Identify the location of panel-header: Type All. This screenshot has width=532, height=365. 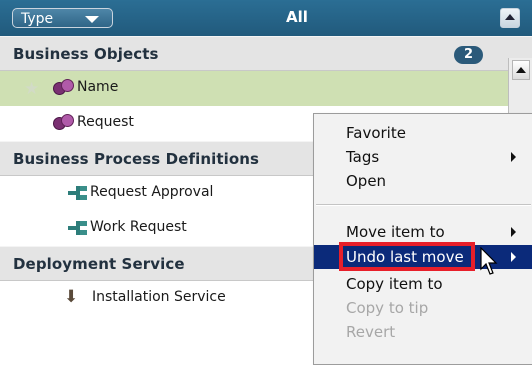
(266, 18).